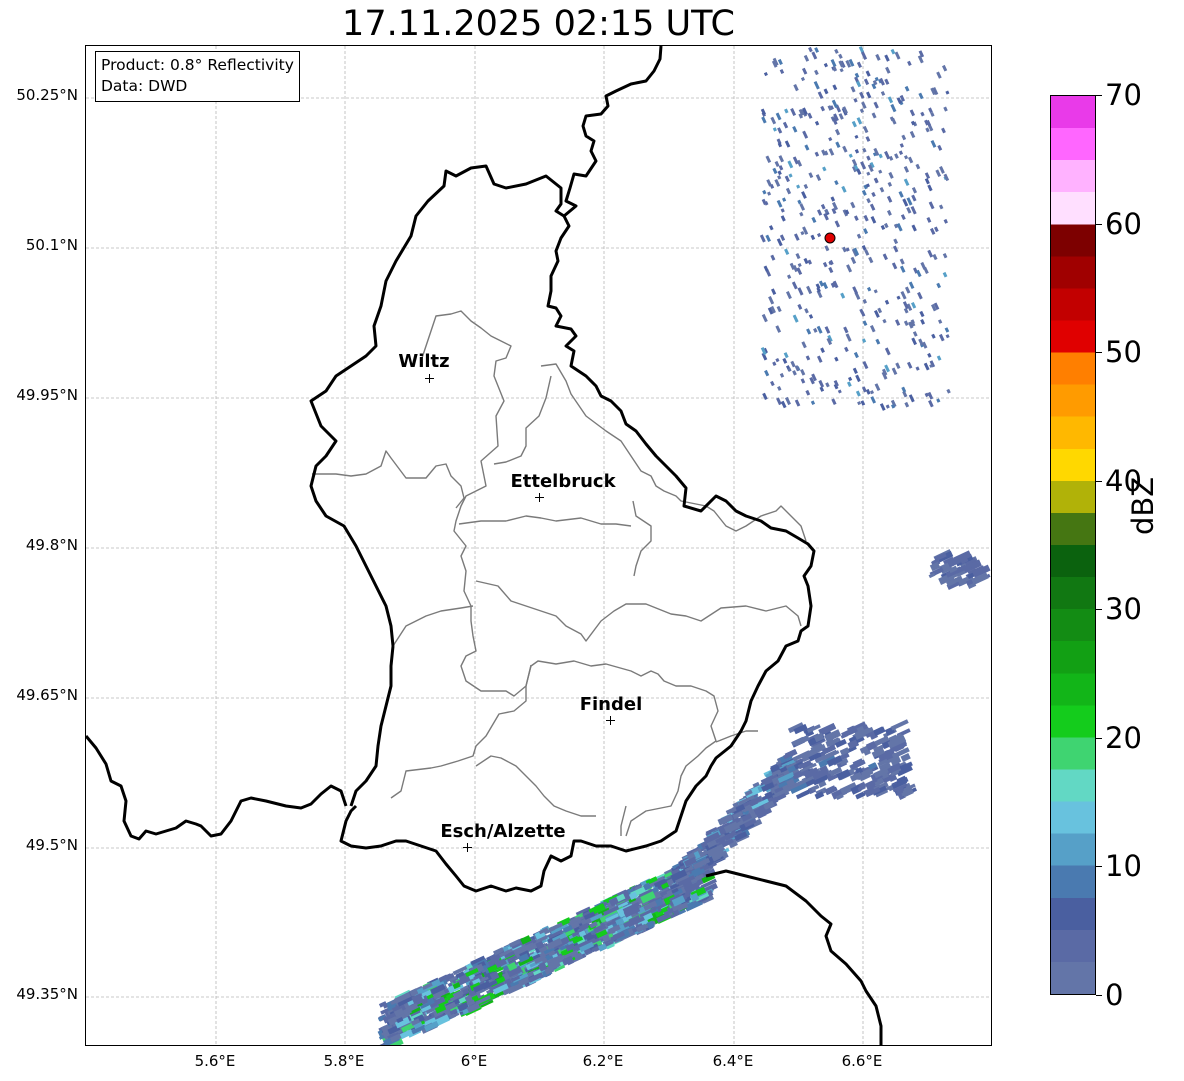 The width and height of the screenshot is (1184, 1081). Describe the element at coordinates (424, 361) in the screenshot. I see `city-label-wiltz: Wiltz` at that location.